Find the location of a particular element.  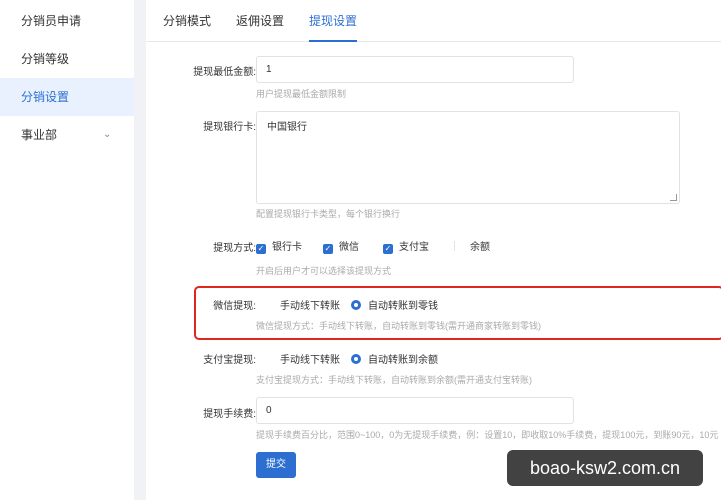

tab-withdraw-settings: 提现设置 is located at coordinates (333, 21).